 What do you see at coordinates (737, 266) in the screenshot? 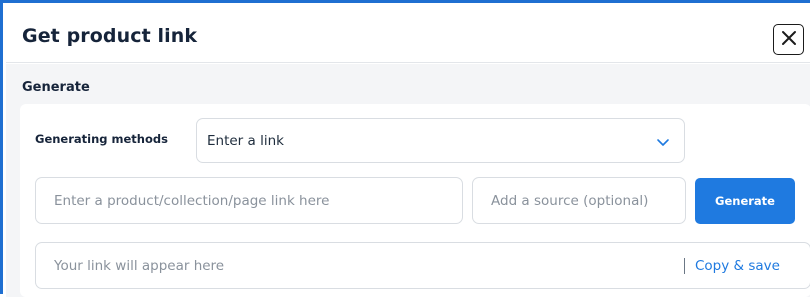
I see `copy-and-save-link: Copy & save` at bounding box center [737, 266].